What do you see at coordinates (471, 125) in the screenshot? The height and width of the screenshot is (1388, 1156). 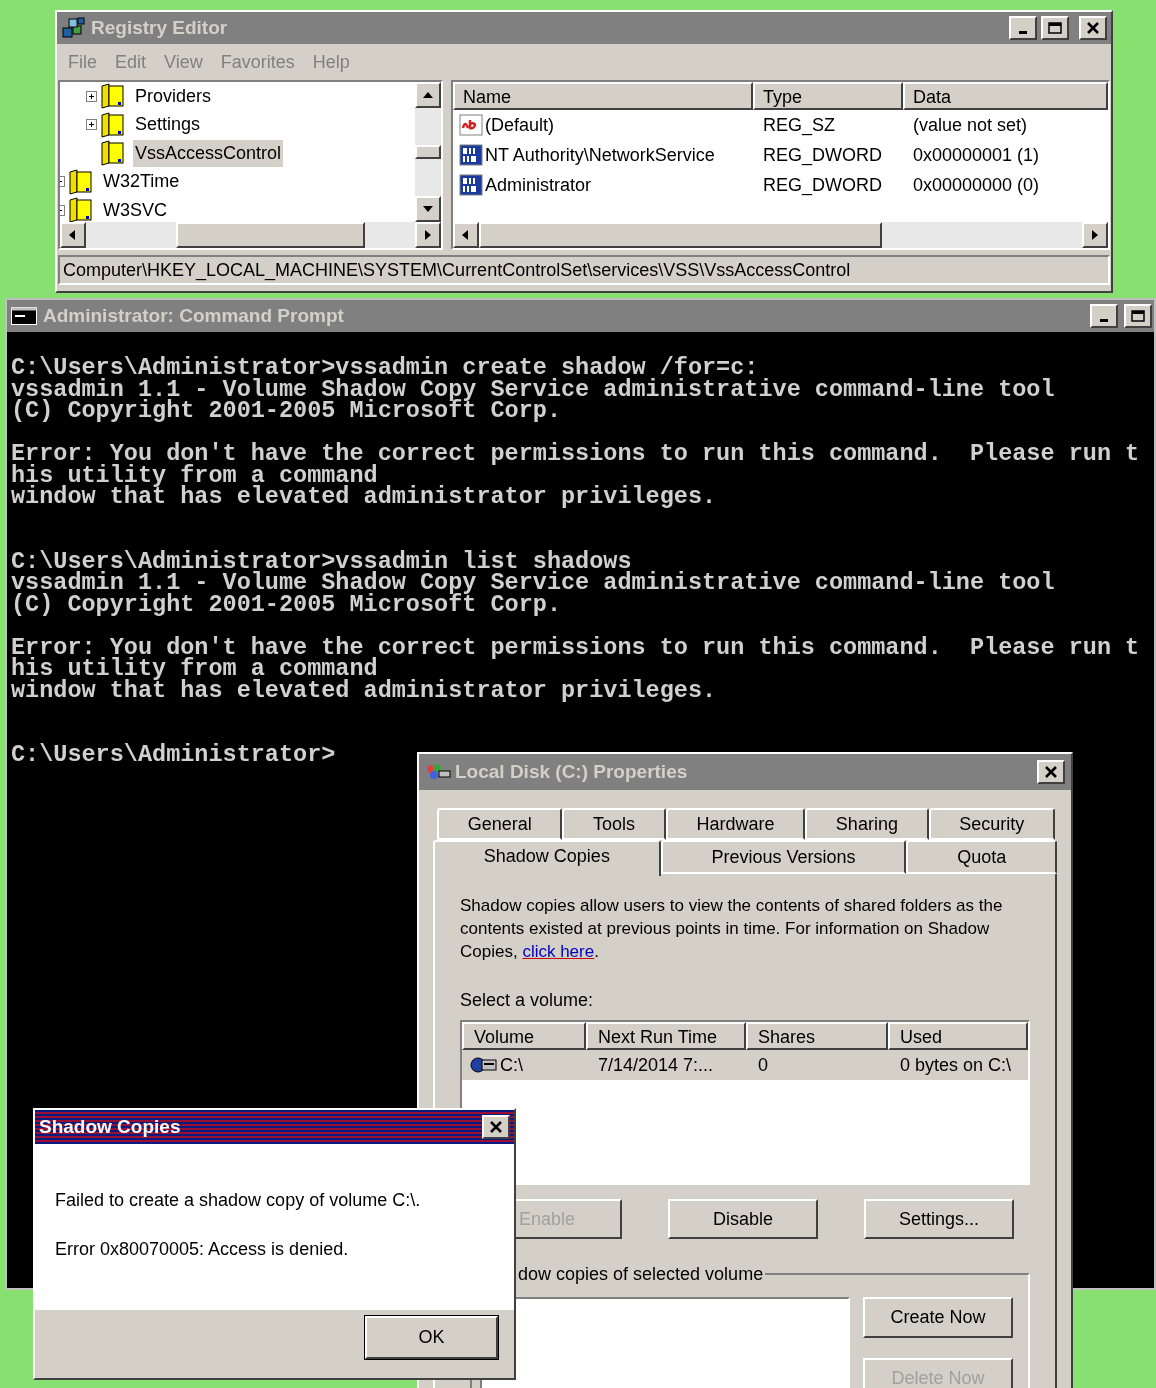 I see `string-value-icon` at bounding box center [471, 125].